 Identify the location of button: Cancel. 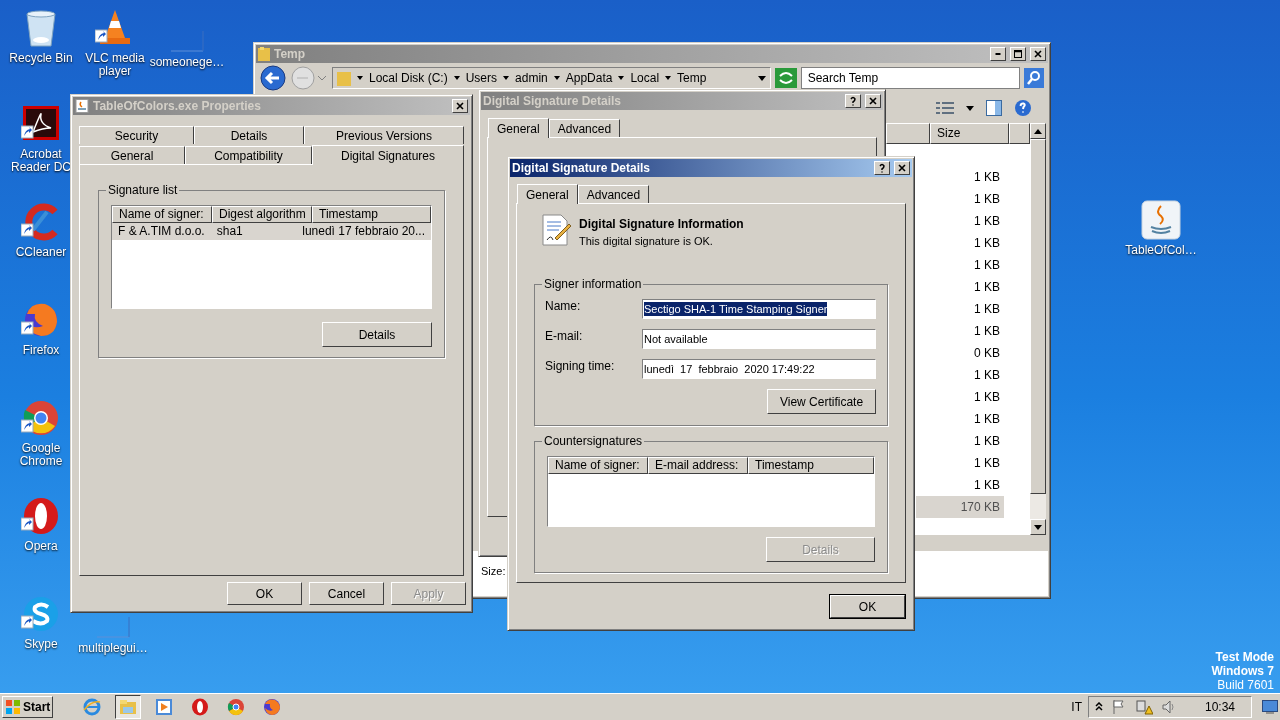
(346, 593).